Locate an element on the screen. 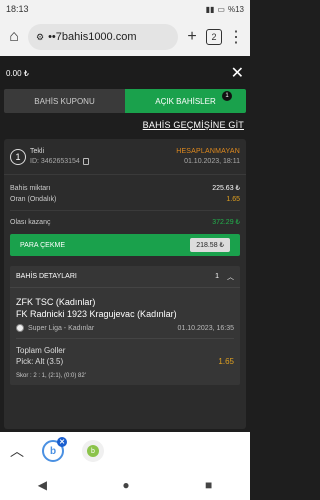 The width and height of the screenshot is (320, 500). battery-icon: ▭ is located at coordinates (221, 9).